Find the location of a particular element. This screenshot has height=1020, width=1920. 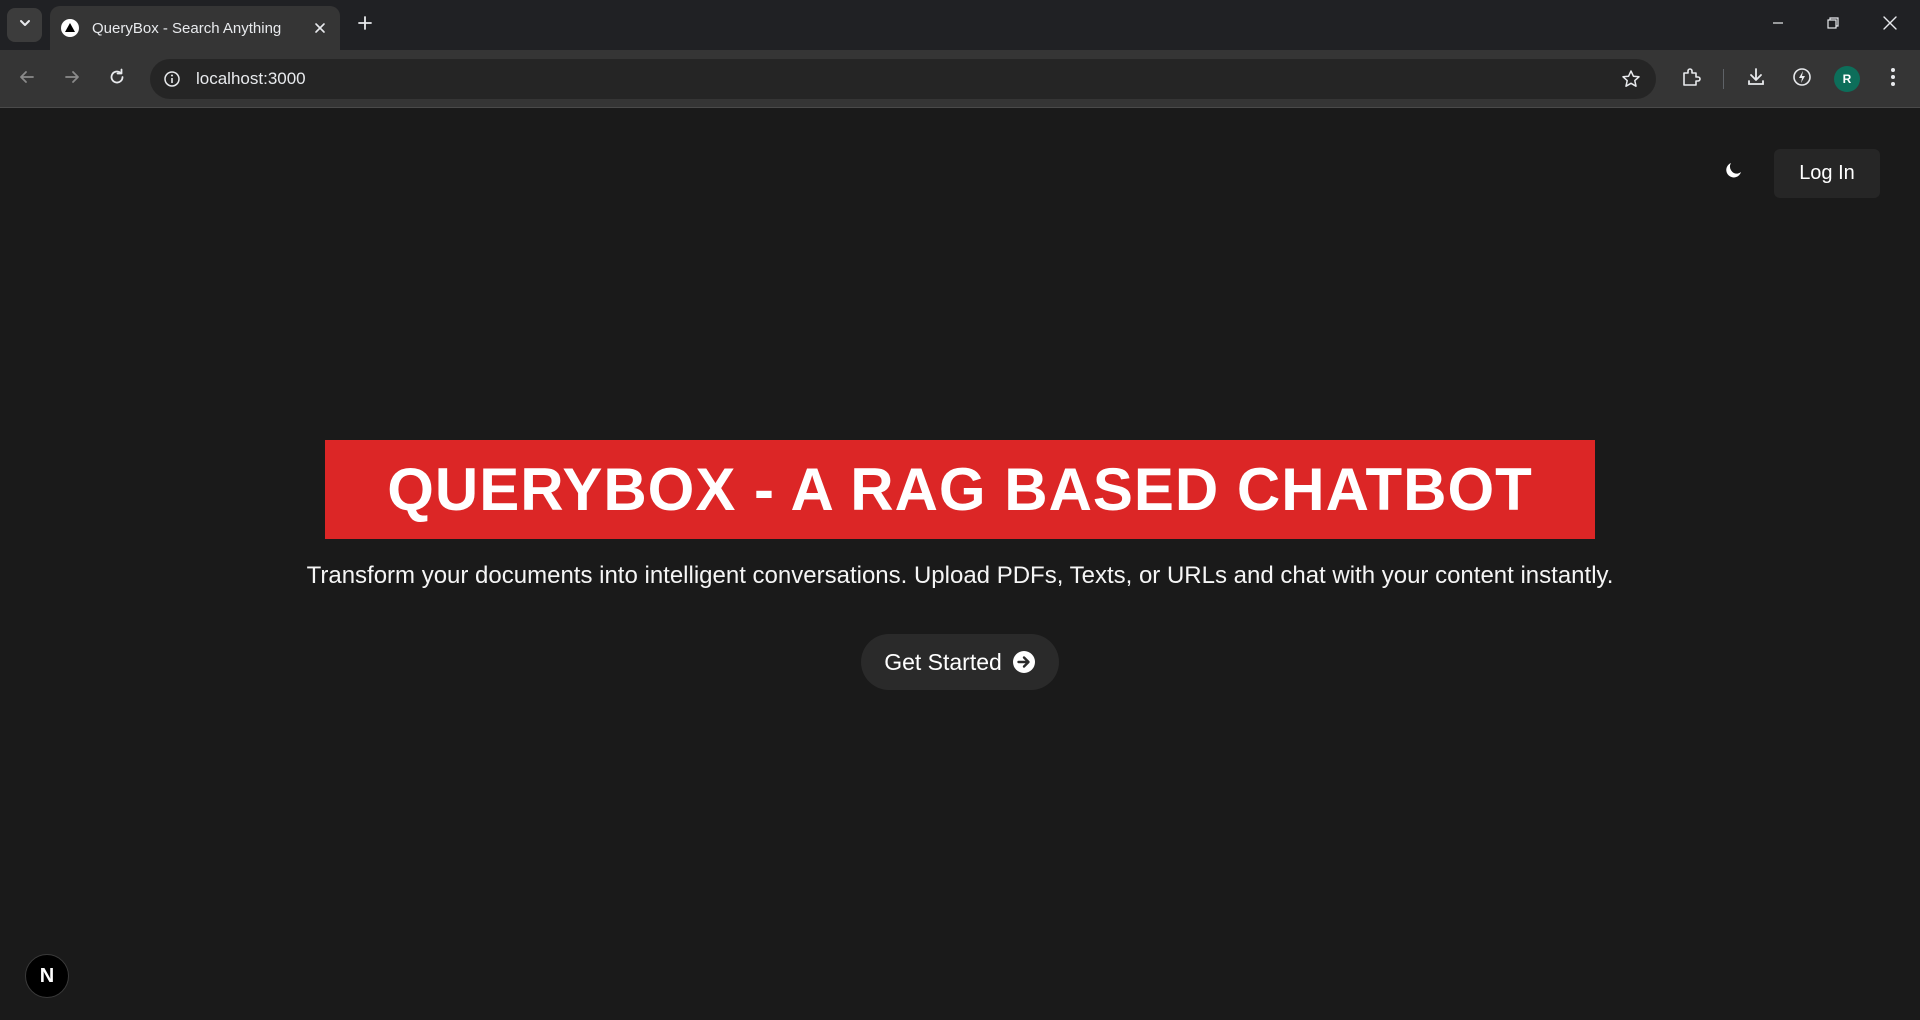

restore-button is located at coordinates (1833, 25).